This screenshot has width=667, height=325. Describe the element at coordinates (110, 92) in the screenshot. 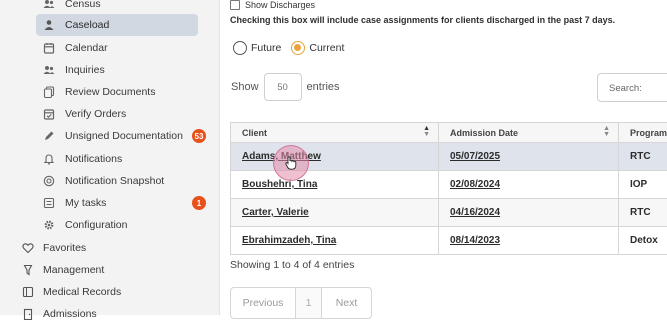

I see `sidebar-item-label: Review Documents` at that location.